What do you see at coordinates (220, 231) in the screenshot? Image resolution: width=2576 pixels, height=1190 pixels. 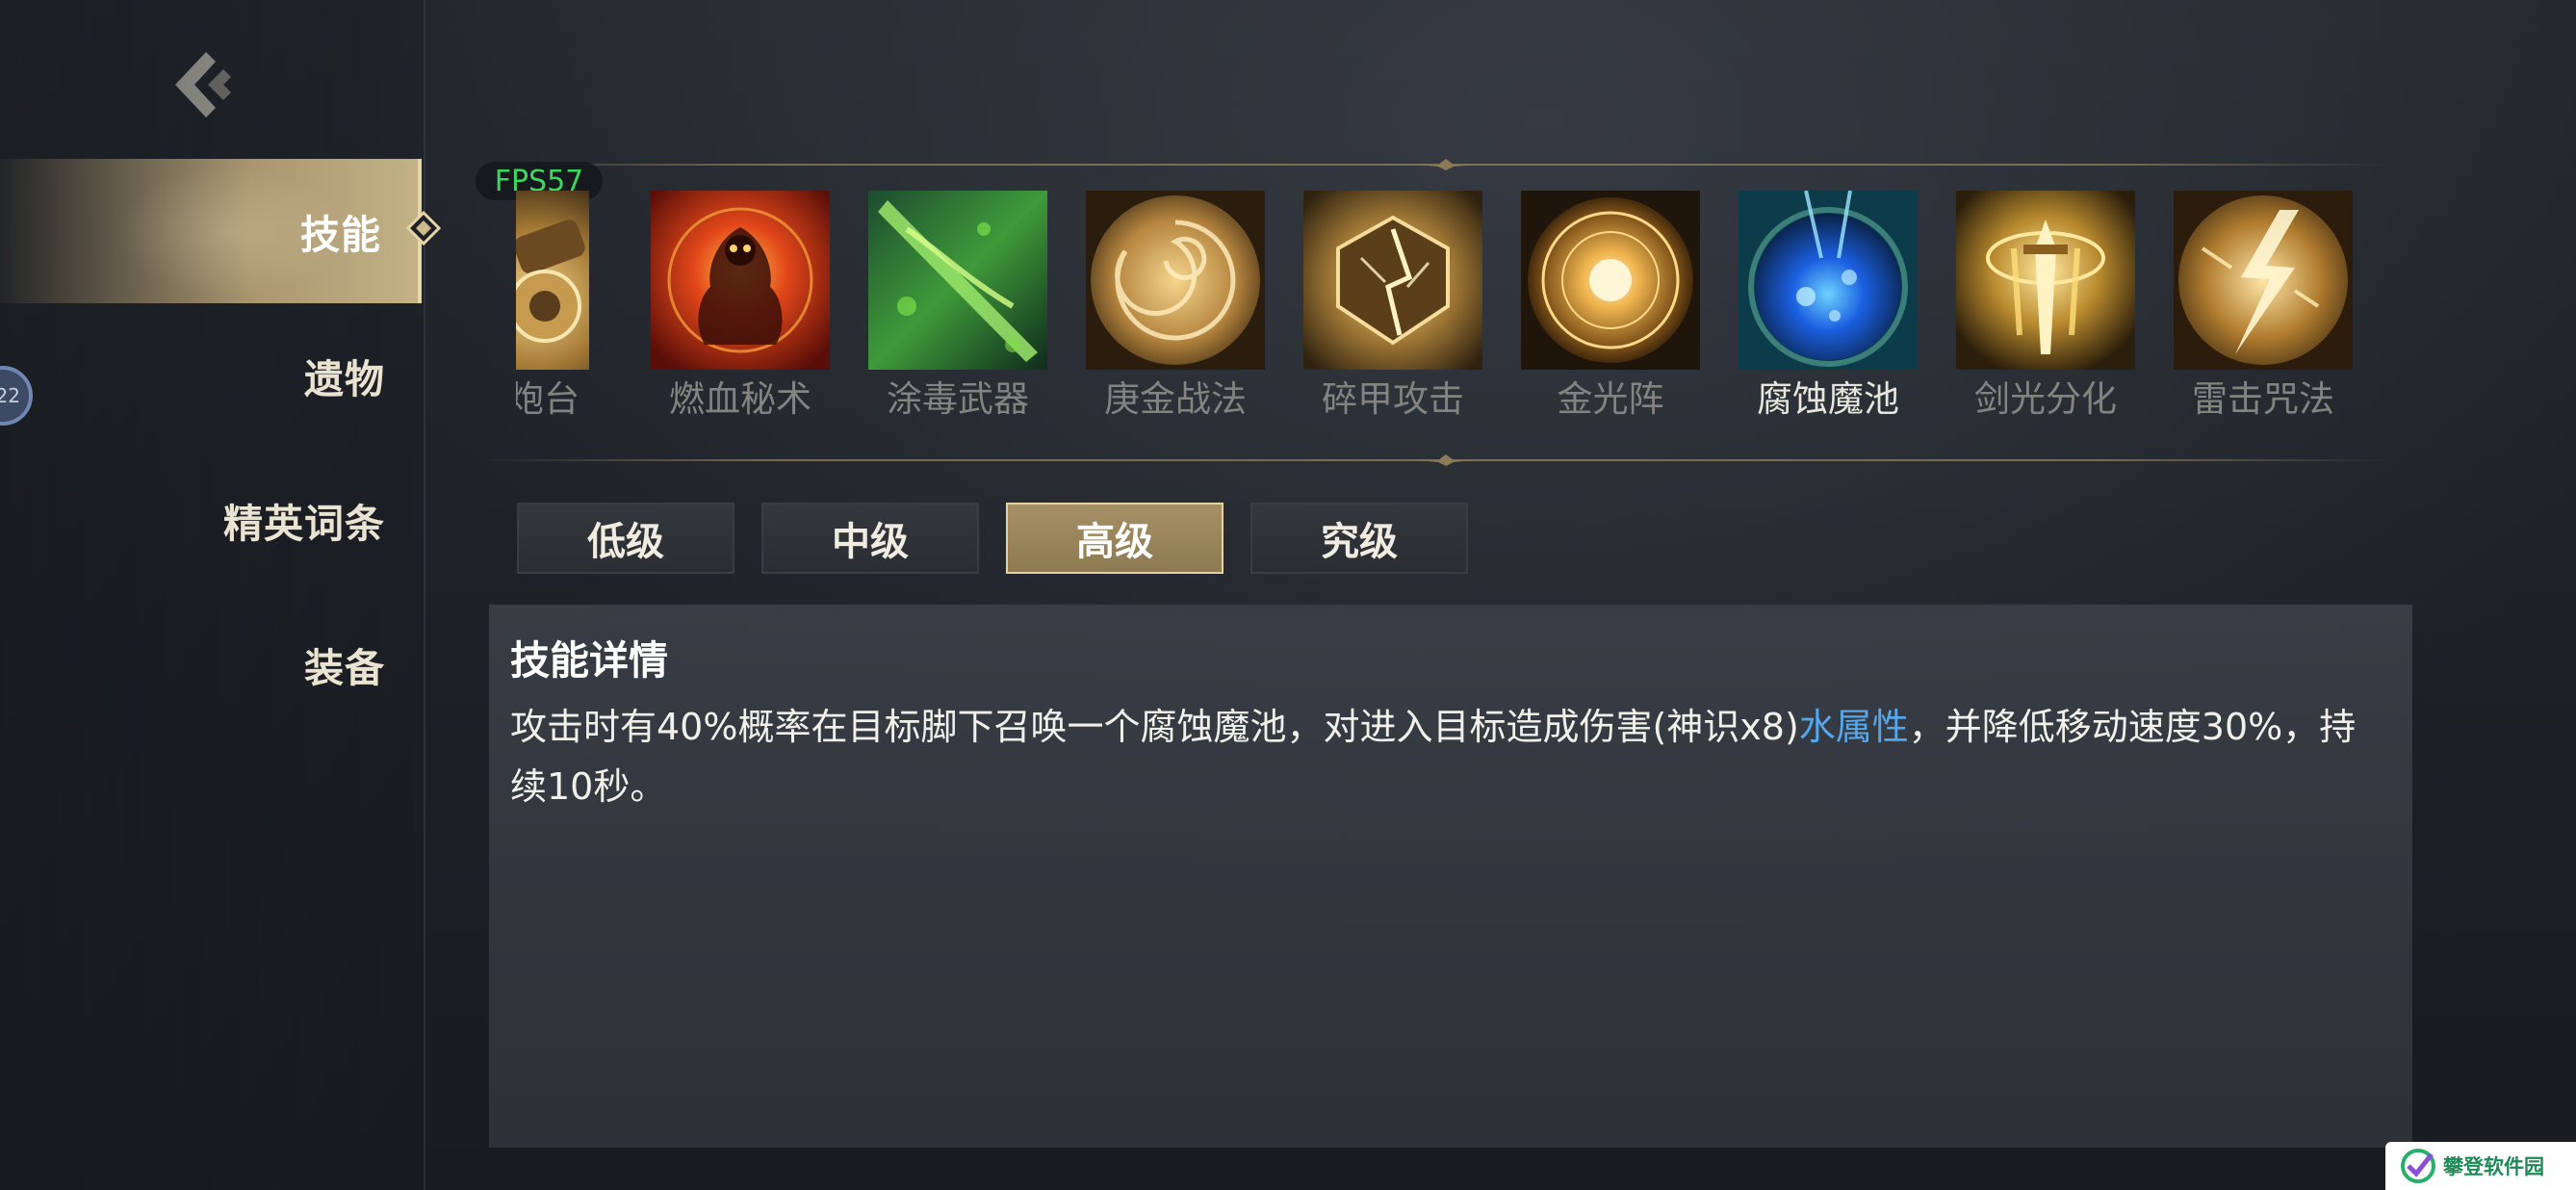 I see `sidebar-item-skills: 技能` at bounding box center [220, 231].